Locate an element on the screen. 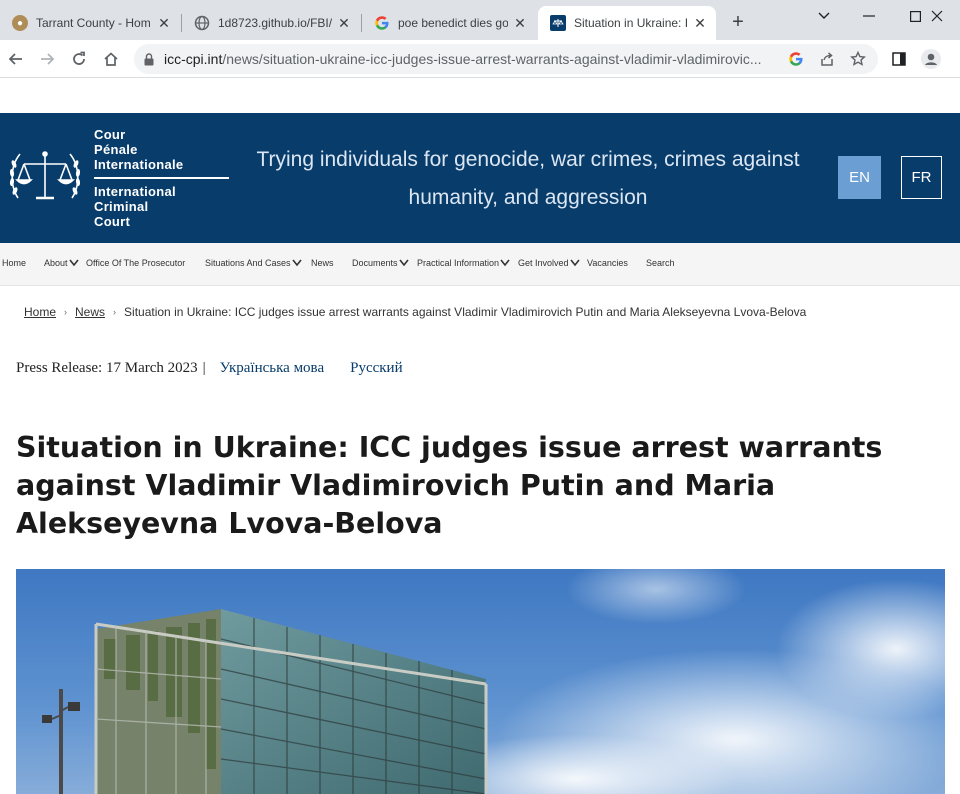 The height and width of the screenshot is (794, 960). press-release-date: Press Release: 17 March 2023 is located at coordinates (107, 368).